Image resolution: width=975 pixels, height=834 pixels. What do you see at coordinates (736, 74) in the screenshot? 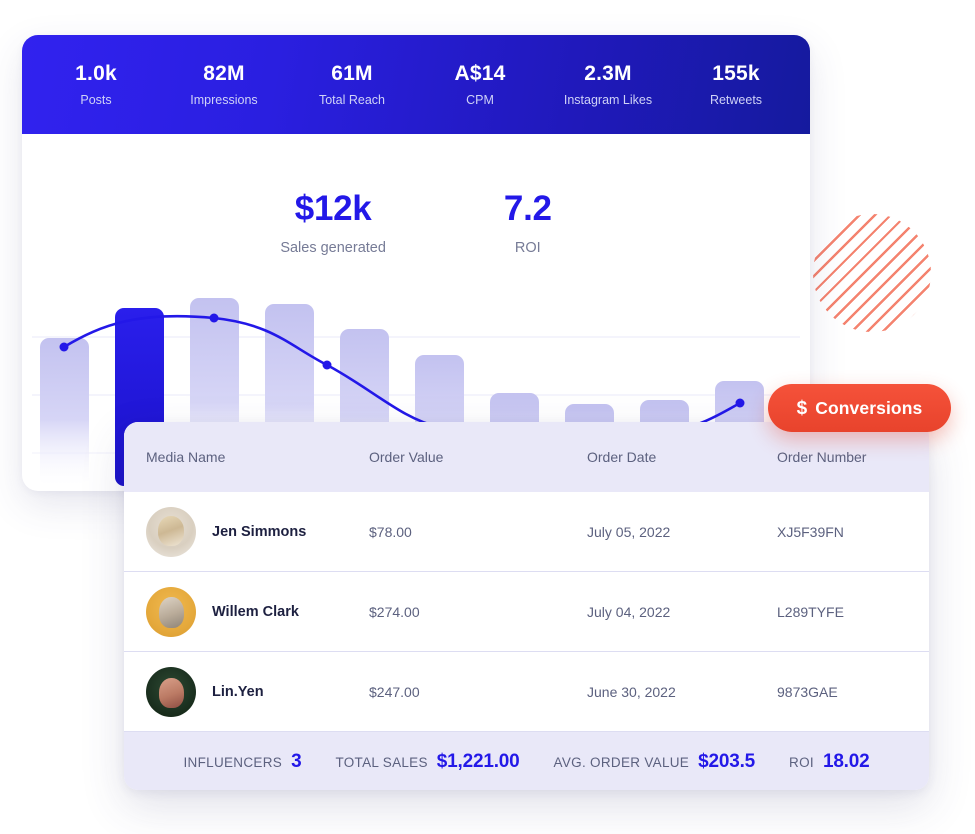
I see `stat-value: 155k` at bounding box center [736, 74].